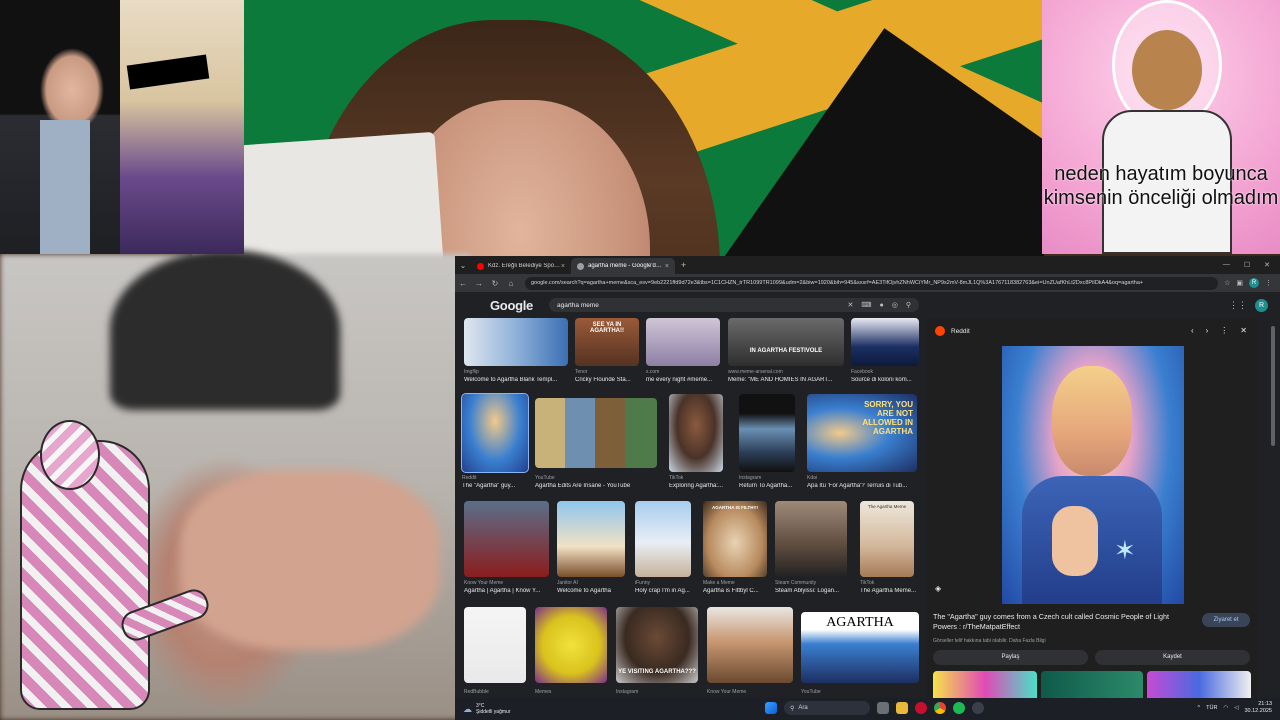 This screenshot has width=1280, height=720. Describe the element at coordinates (623, 266) in the screenshot. I see `tab-google-search: agartha meme - Google'da Ara ×` at that location.